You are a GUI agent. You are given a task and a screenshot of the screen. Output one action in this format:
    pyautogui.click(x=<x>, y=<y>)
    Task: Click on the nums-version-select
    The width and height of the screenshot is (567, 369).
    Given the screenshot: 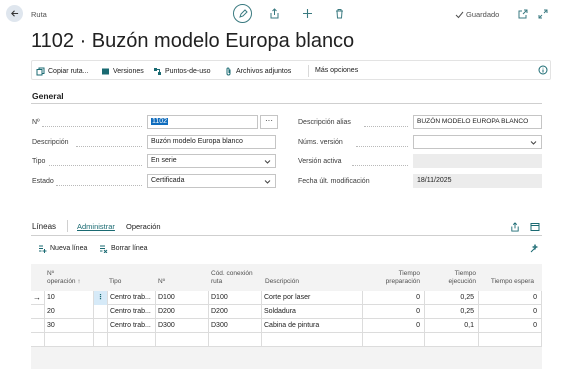 What is the action you would take?
    pyautogui.click(x=477, y=142)
    